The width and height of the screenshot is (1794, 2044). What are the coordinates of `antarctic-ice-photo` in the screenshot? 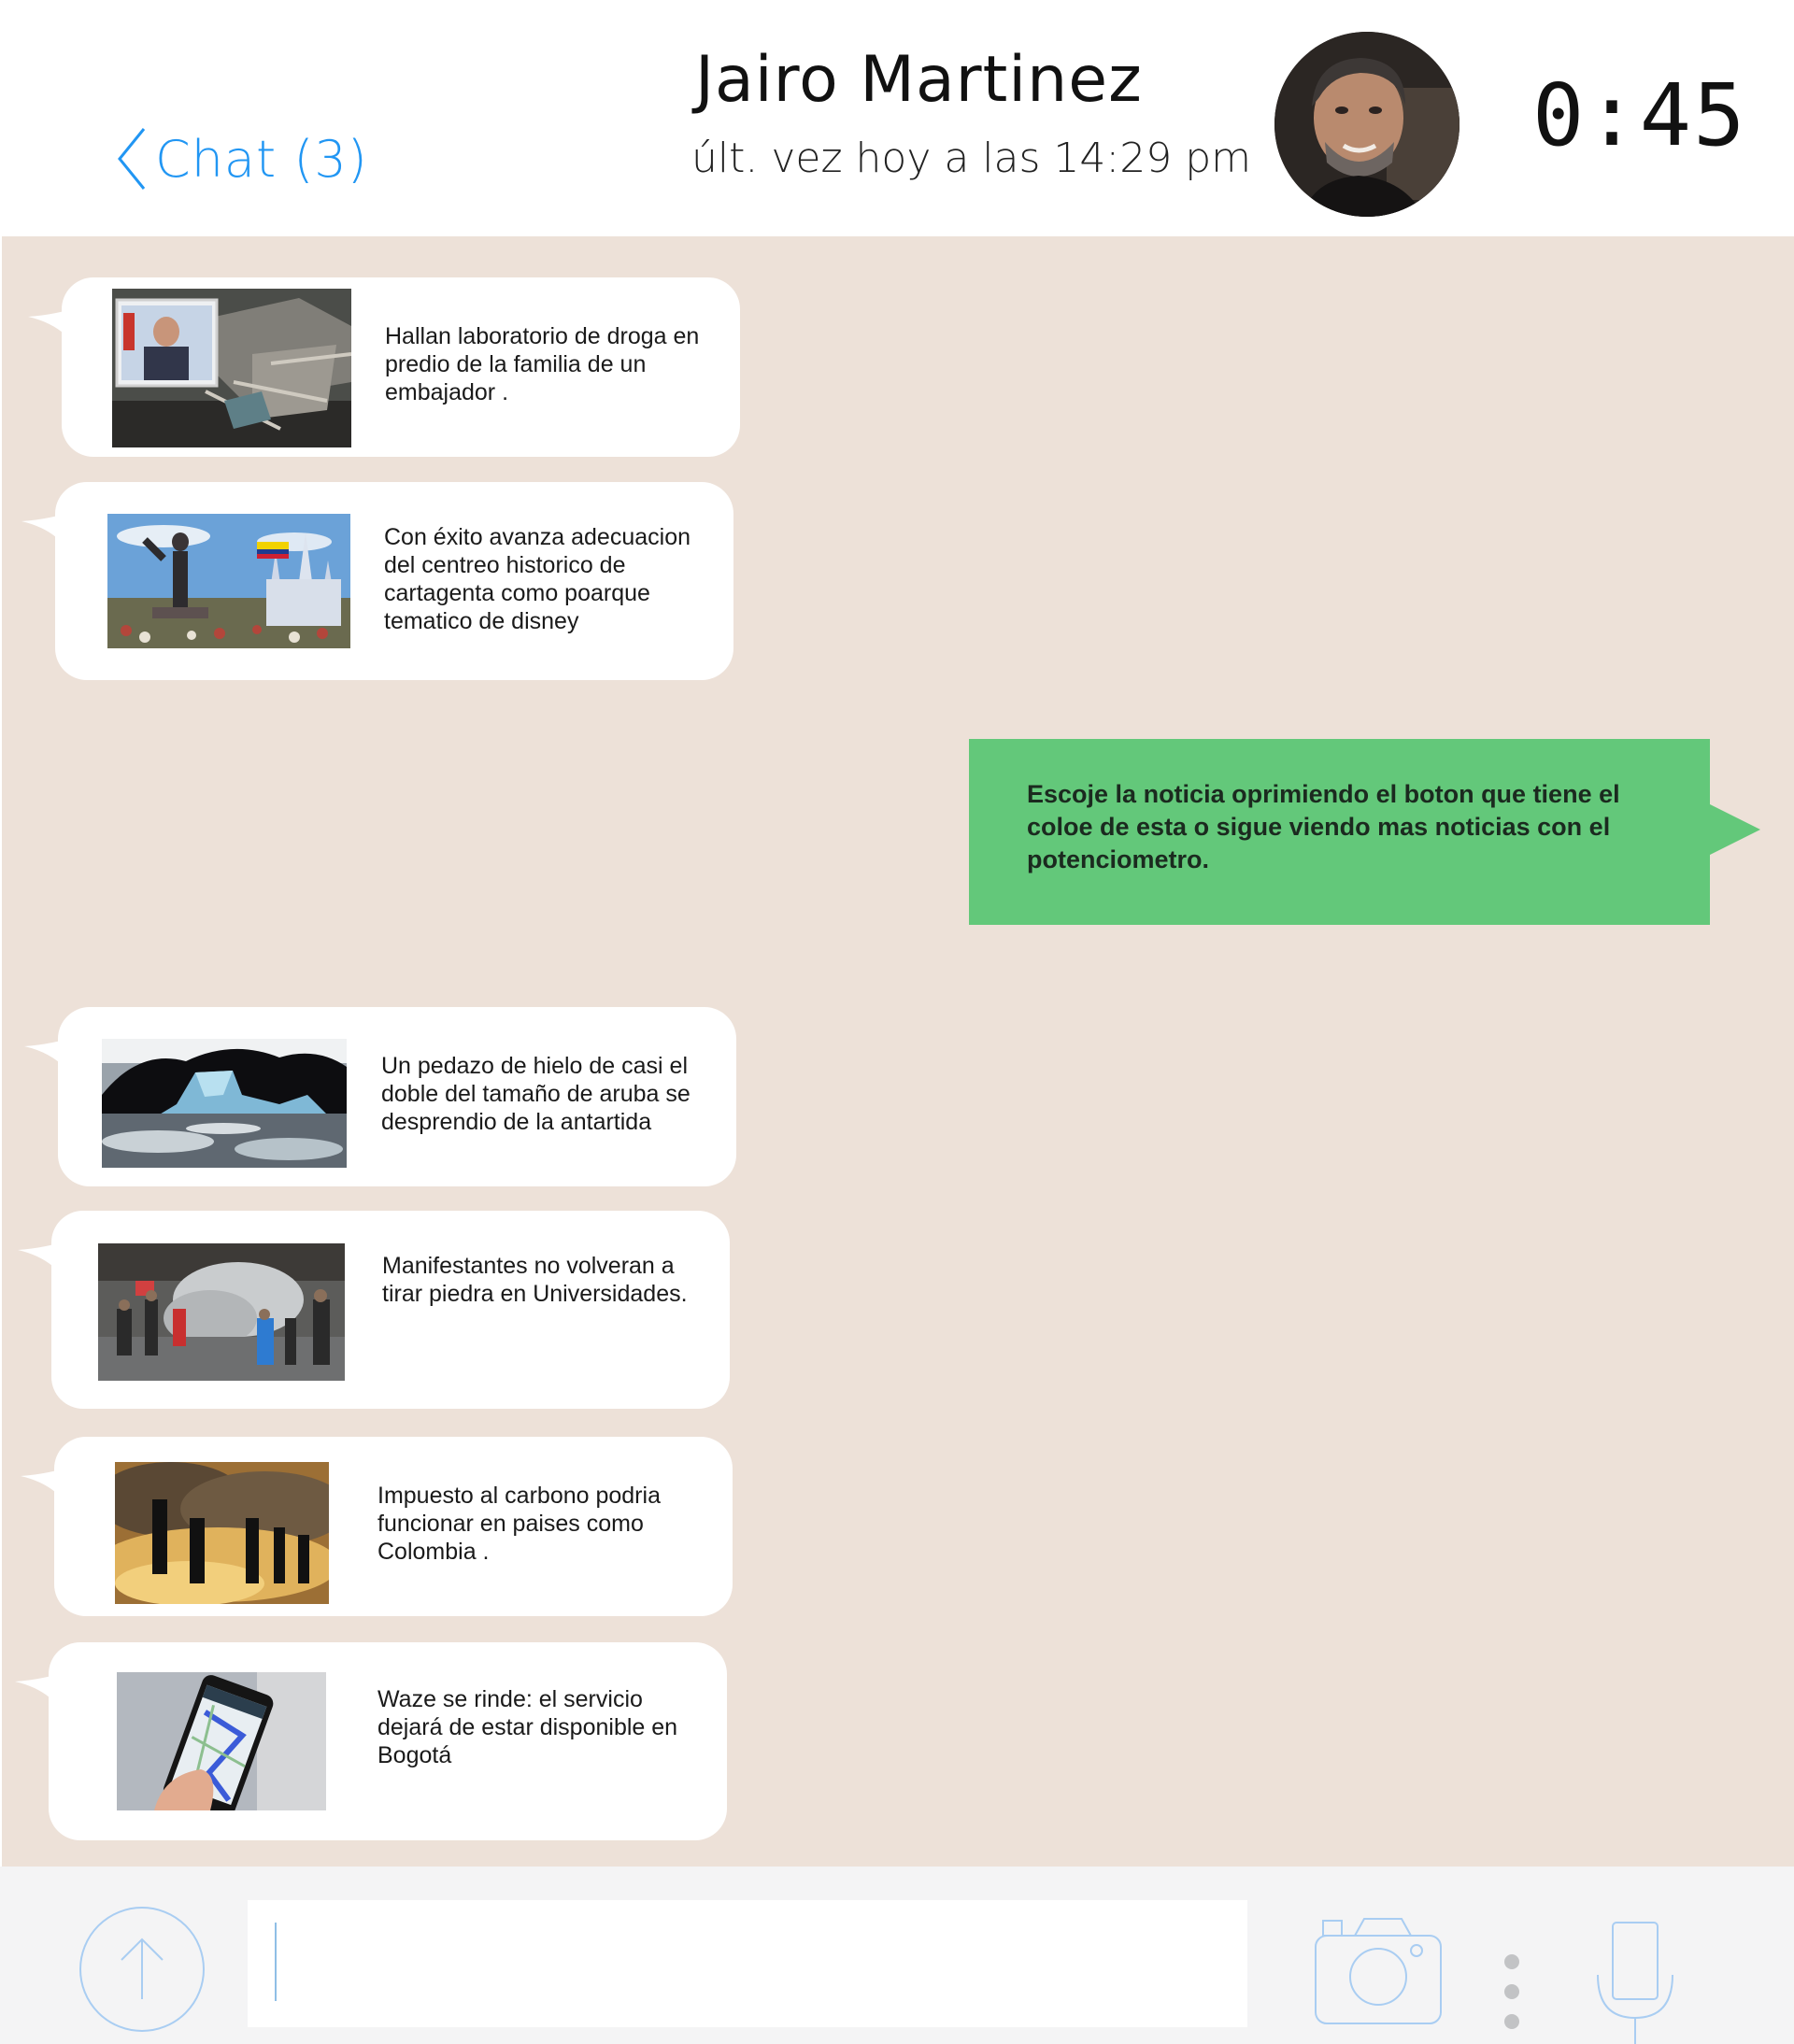 It's located at (224, 1103).